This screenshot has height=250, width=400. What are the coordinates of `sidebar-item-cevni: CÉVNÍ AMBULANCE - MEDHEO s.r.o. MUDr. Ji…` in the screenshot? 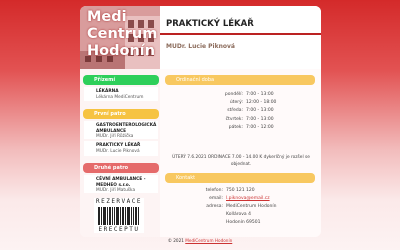 It's located at (121, 184).